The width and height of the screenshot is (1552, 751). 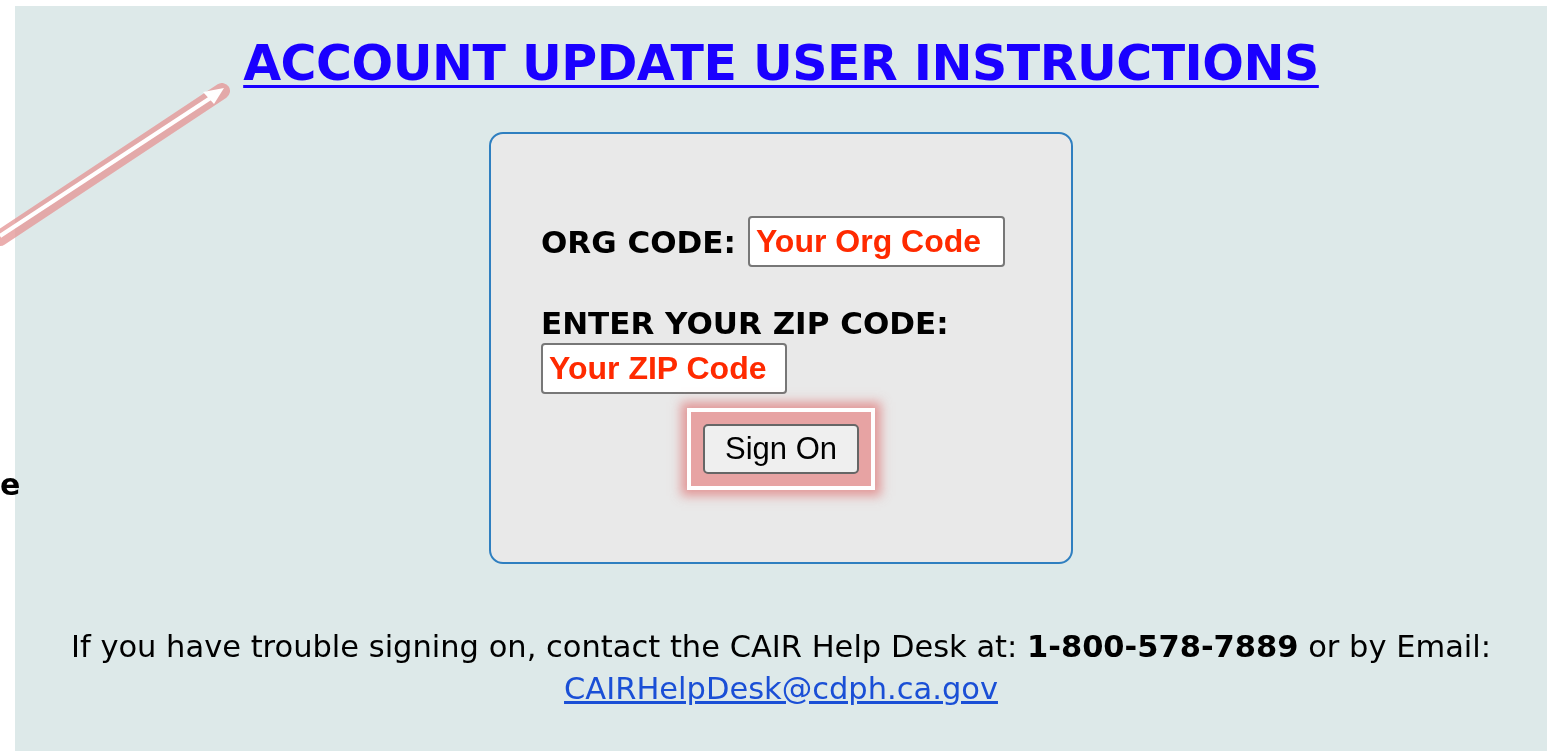 I want to click on text-field: Your ZIP Code, so click(x=664, y=368).